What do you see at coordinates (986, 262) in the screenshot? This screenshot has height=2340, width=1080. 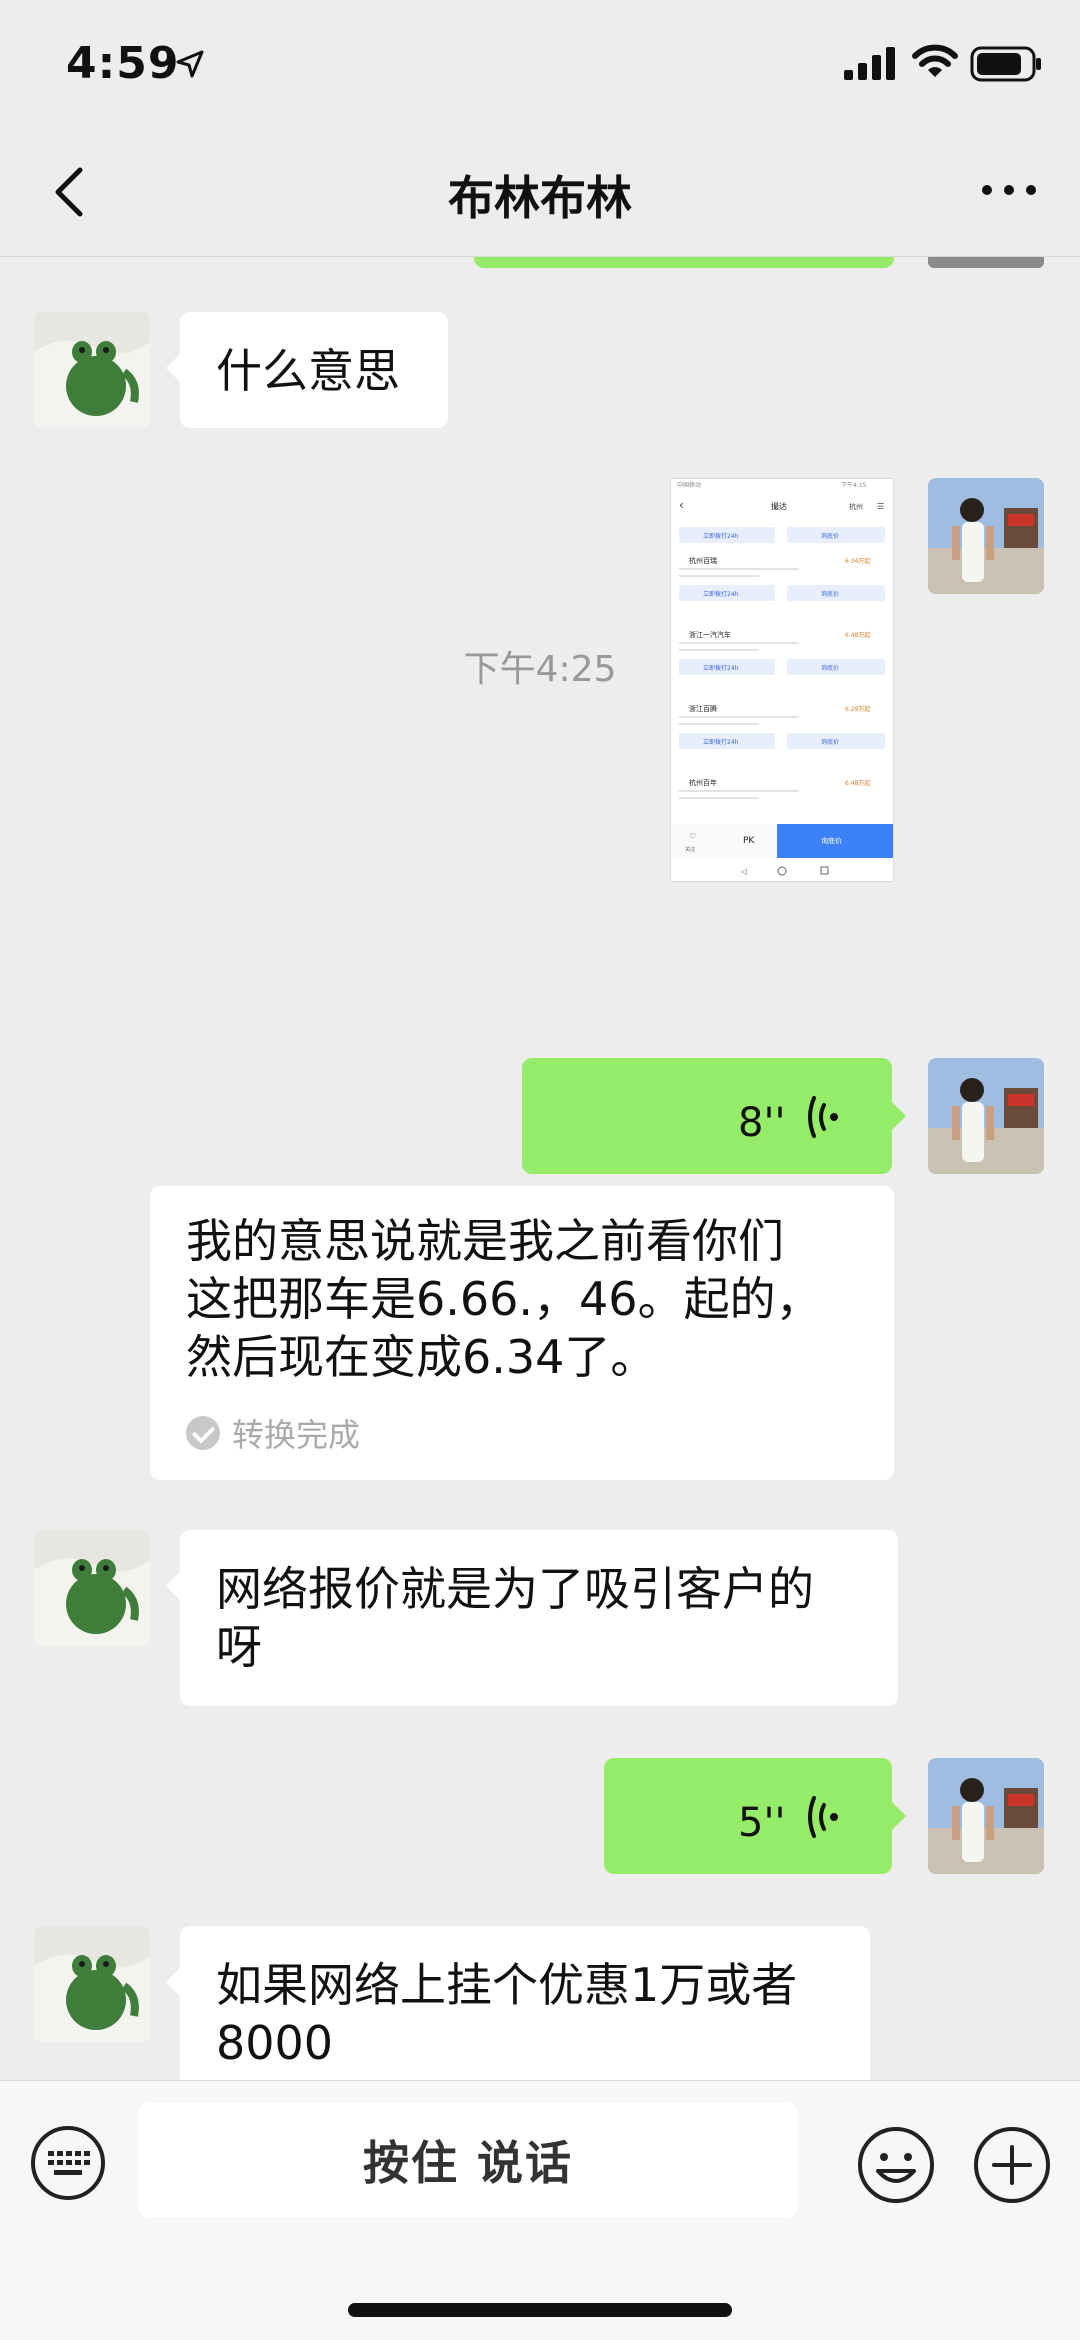 I see `self-avatar-partial` at bounding box center [986, 262].